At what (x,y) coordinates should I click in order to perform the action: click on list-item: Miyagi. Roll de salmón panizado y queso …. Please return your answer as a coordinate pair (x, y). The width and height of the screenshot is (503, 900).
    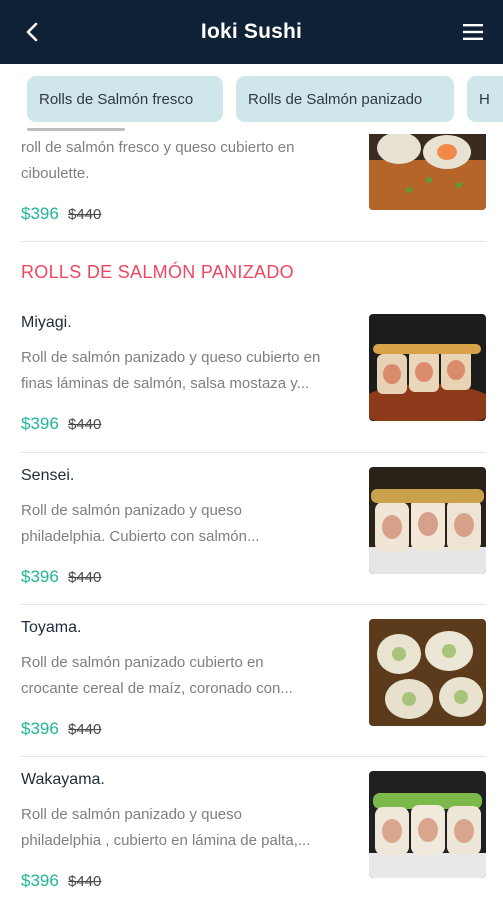
    Looking at the image, I should click on (253, 379).